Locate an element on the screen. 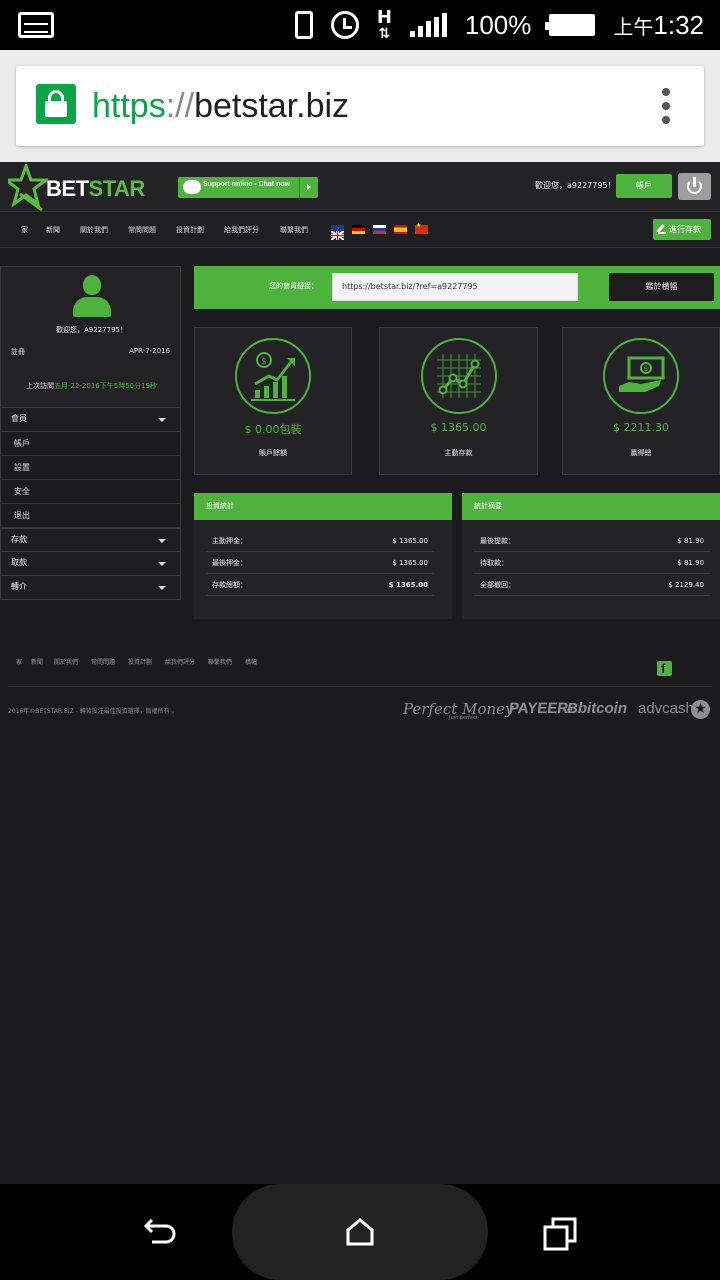 The width and height of the screenshot is (720, 1280). registered-date: APR-7-2016 is located at coordinates (149, 351).